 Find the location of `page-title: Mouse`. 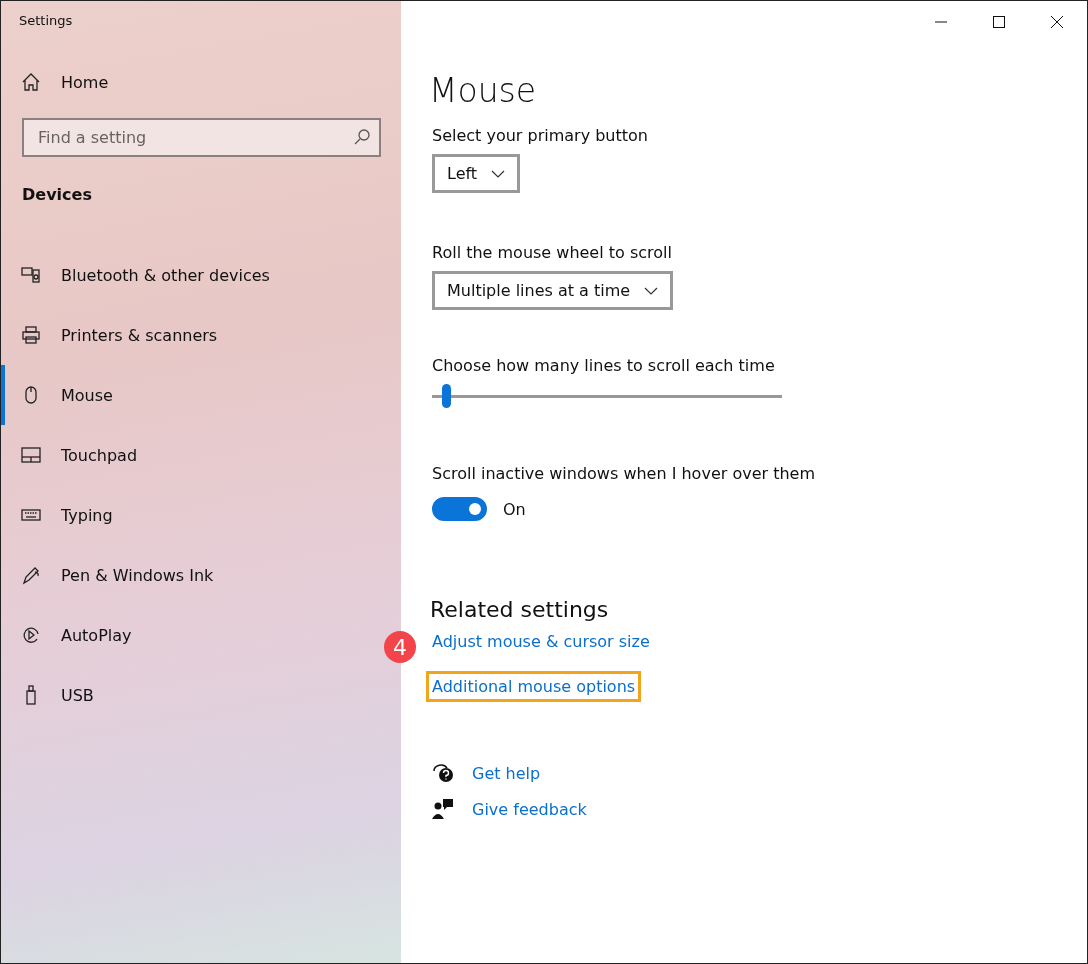

page-title: Mouse is located at coordinates (483, 90).